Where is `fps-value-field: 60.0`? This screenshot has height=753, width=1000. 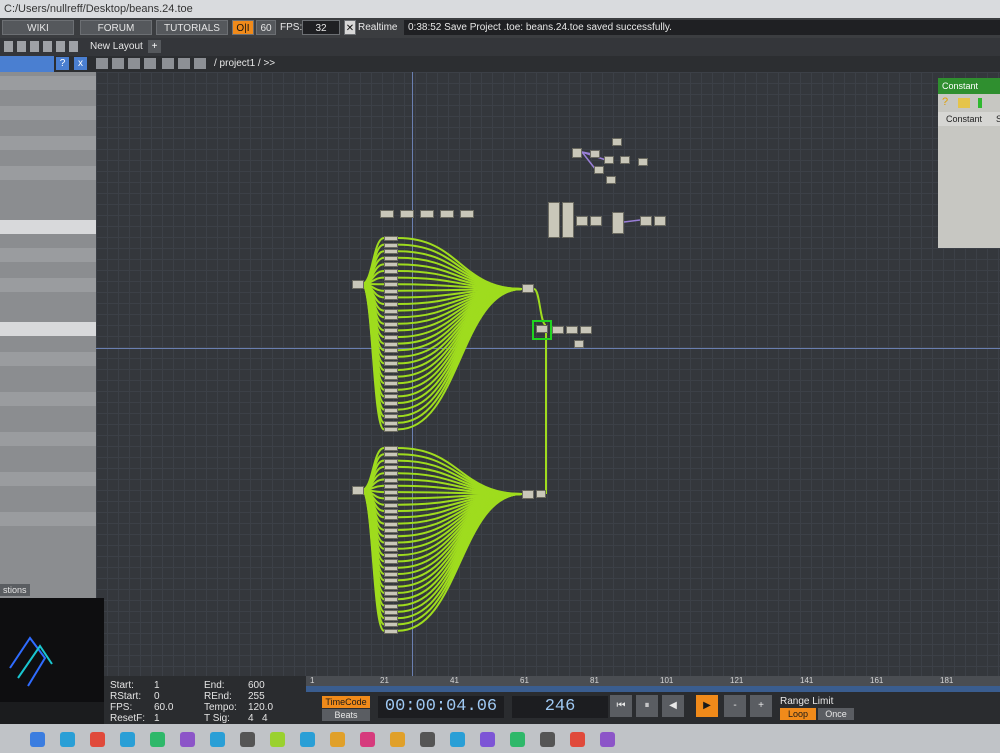 fps-value-field: 60.0 is located at coordinates (179, 707).